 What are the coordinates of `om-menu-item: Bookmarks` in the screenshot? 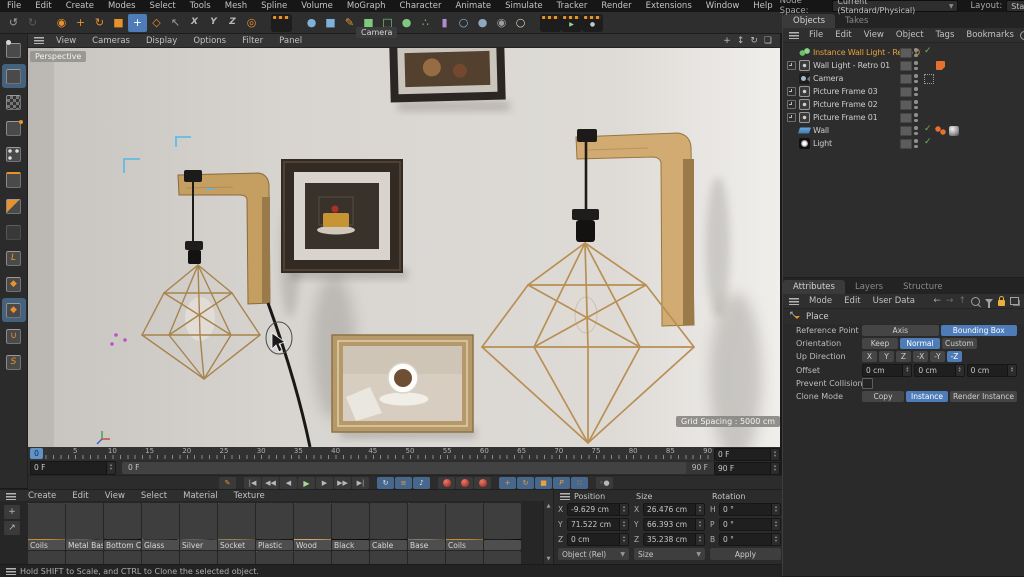 It's located at (990, 35).